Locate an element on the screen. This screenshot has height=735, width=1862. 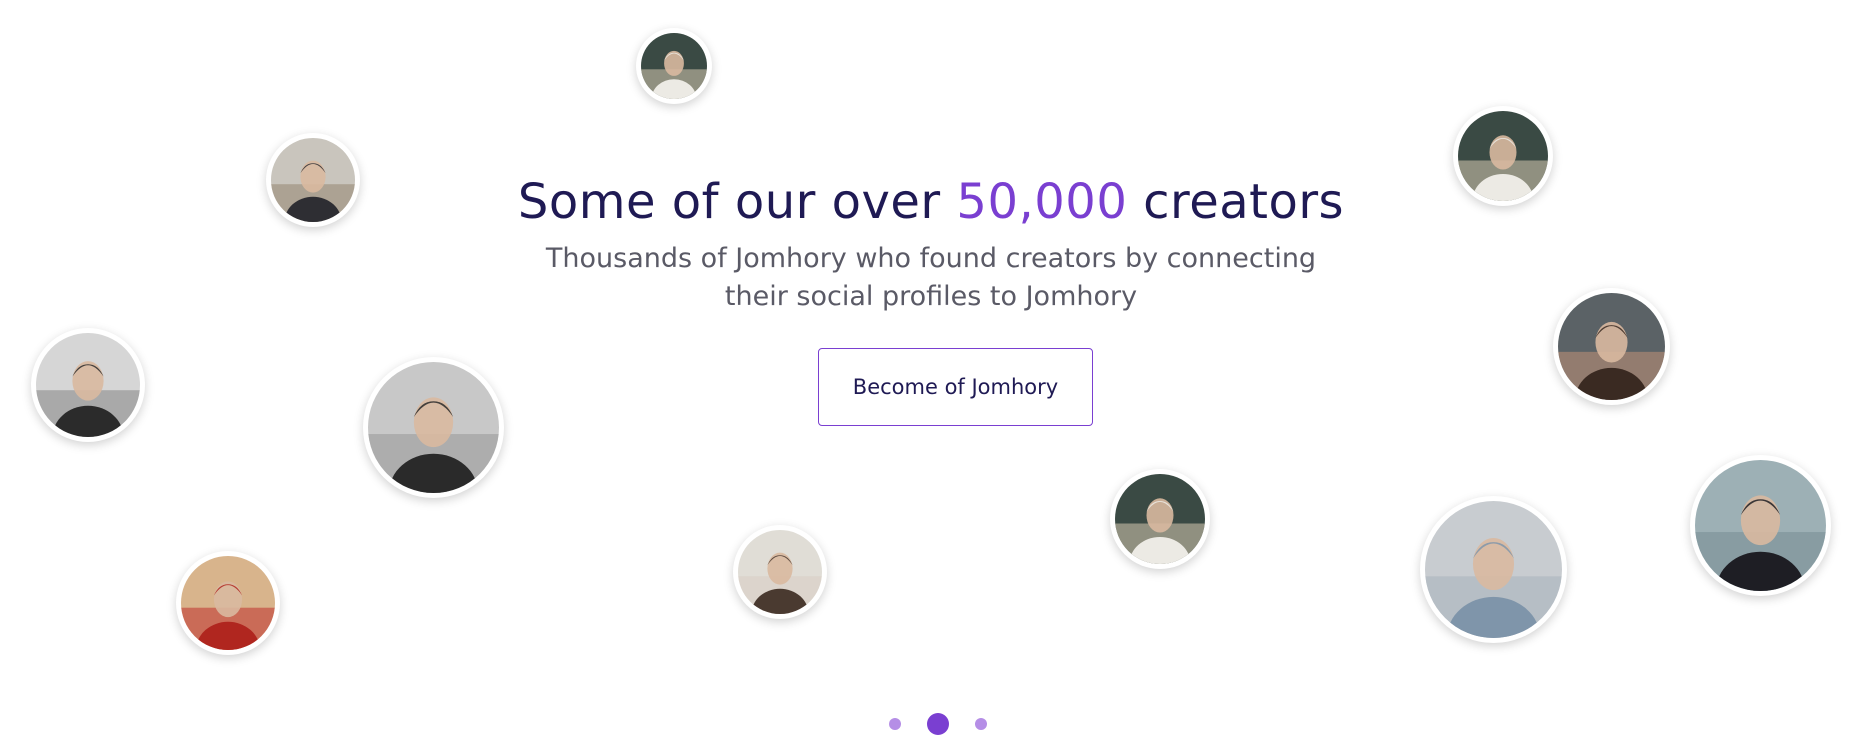
creator-woman-dark-hair-photo is located at coordinates (1760, 525).